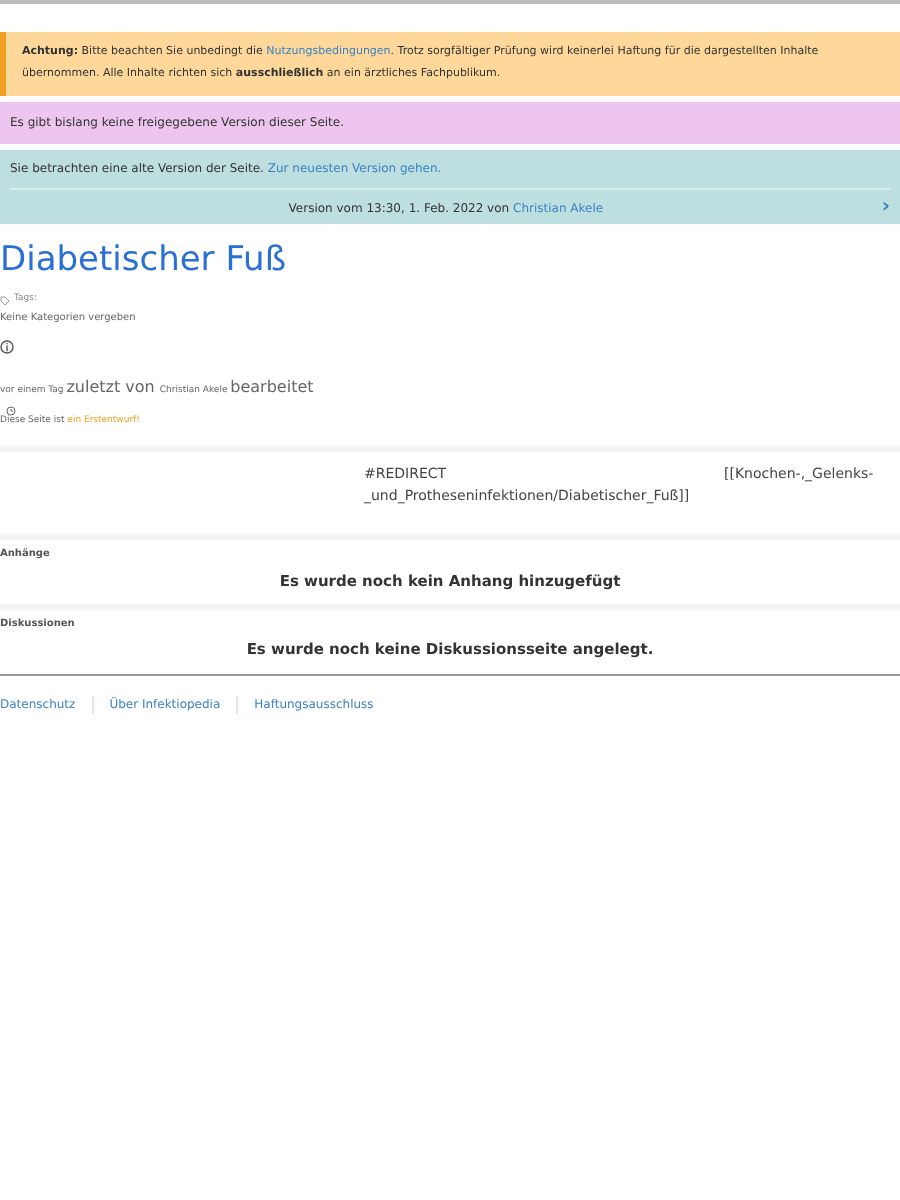 Image resolution: width=900 pixels, height=1200 pixels. Describe the element at coordinates (885, 208) in the screenshot. I see `next-version-button: ›` at that location.